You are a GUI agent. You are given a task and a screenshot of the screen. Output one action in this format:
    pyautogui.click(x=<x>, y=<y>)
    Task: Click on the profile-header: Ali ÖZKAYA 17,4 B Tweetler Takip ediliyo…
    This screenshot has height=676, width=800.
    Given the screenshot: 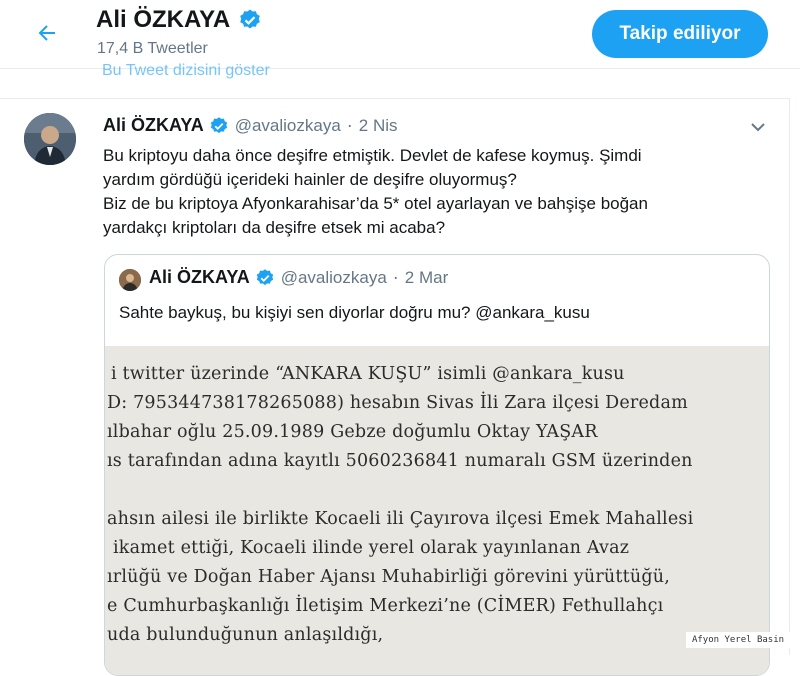 What is the action you would take?
    pyautogui.click(x=400, y=34)
    